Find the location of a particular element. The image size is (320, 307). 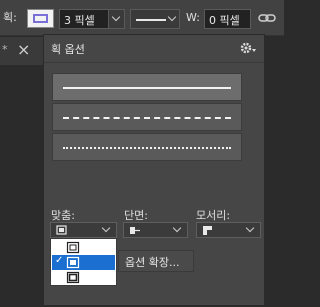

close-icon: × is located at coordinates (23, 49).